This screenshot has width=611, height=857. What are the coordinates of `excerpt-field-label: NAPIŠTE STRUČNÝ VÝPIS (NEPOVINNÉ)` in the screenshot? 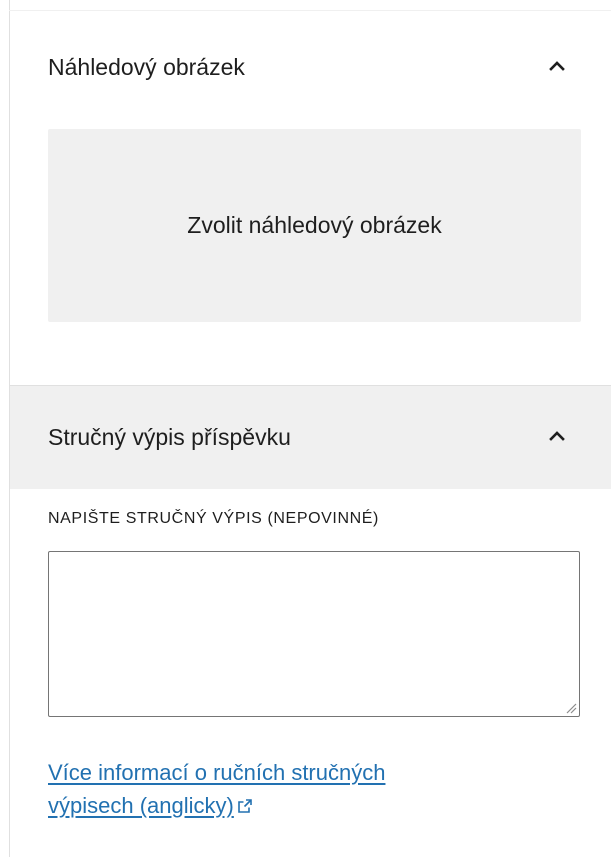 It's located at (213, 518).